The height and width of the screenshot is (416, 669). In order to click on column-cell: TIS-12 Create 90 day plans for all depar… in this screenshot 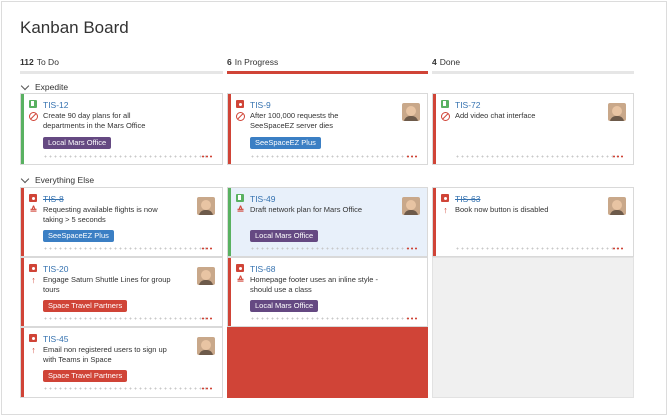, I will do `click(121, 129)`.